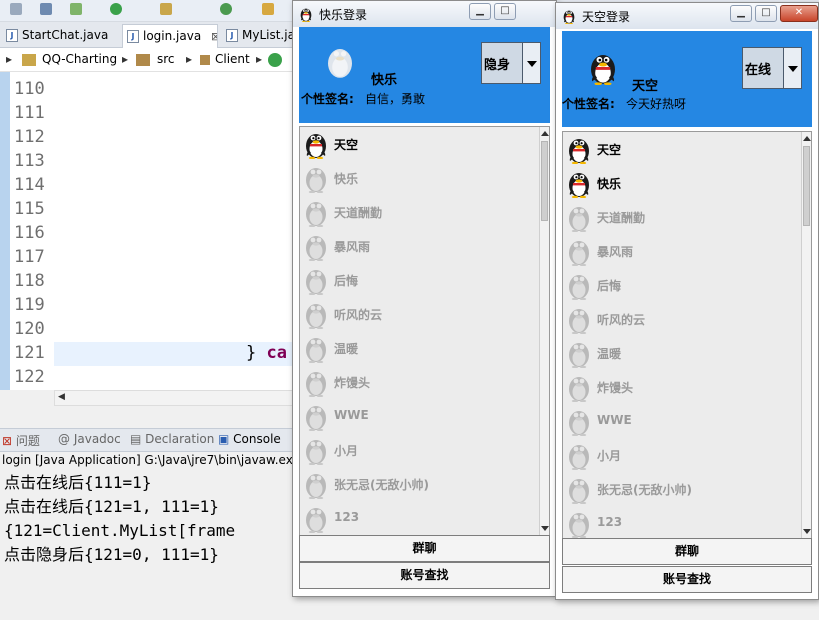 This screenshot has height=620, width=819. What do you see at coordinates (61, 397) in the screenshot?
I see `scroll-left-icon: ◀` at bounding box center [61, 397].